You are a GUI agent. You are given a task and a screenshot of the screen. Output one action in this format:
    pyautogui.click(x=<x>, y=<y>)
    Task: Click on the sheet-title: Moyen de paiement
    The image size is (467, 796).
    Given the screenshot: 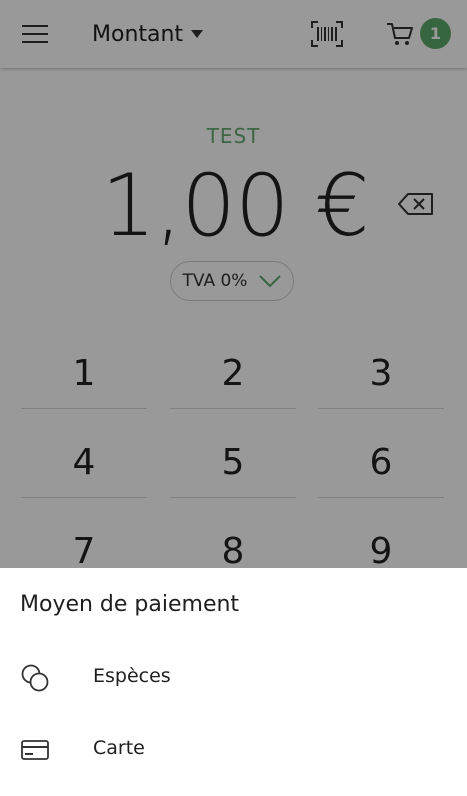 What is the action you would take?
    pyautogui.click(x=130, y=604)
    